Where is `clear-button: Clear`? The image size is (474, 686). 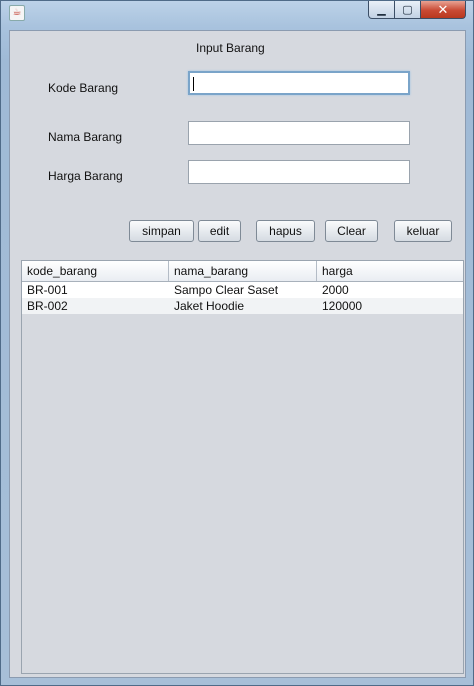 clear-button: Clear is located at coordinates (351, 231).